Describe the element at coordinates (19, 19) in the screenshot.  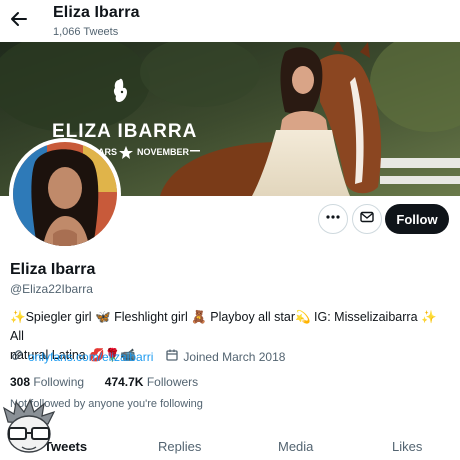
I see `arrow-left-icon` at that location.